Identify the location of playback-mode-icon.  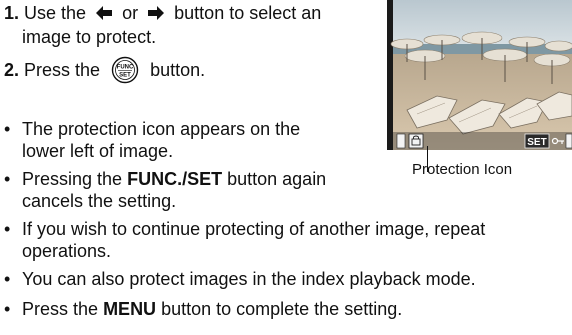
(401, 141).